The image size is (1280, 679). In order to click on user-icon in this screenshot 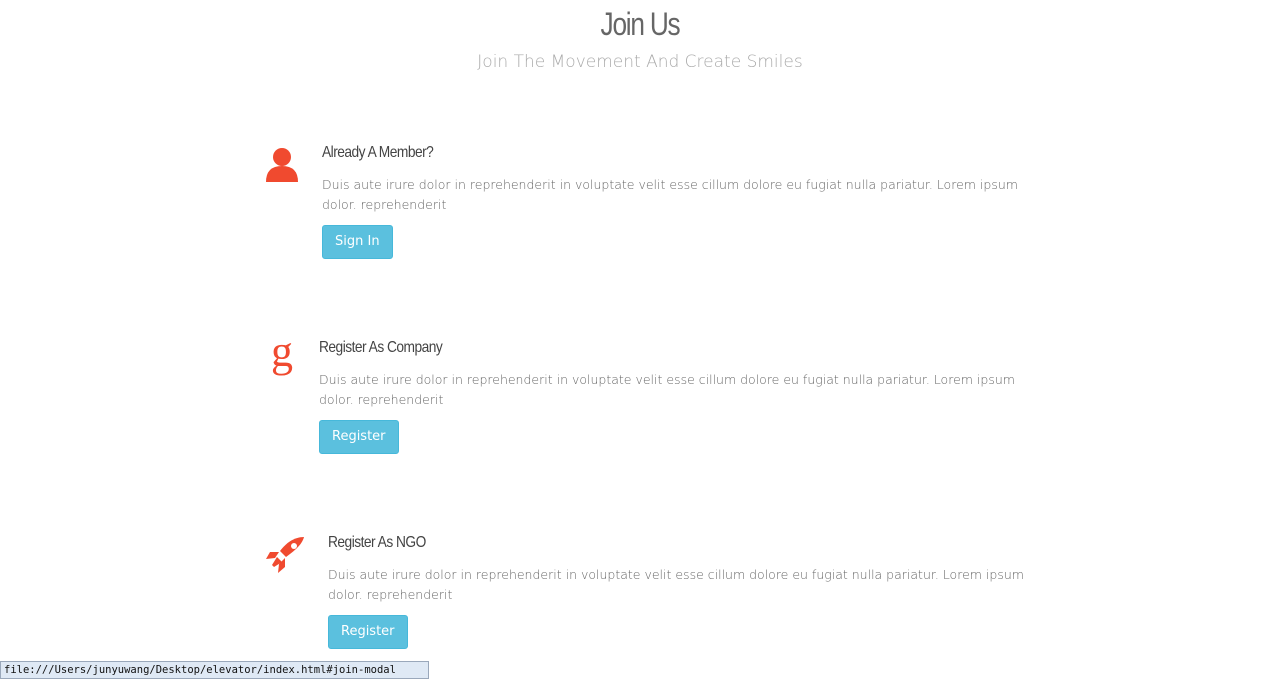, I will do `click(282, 167)`.